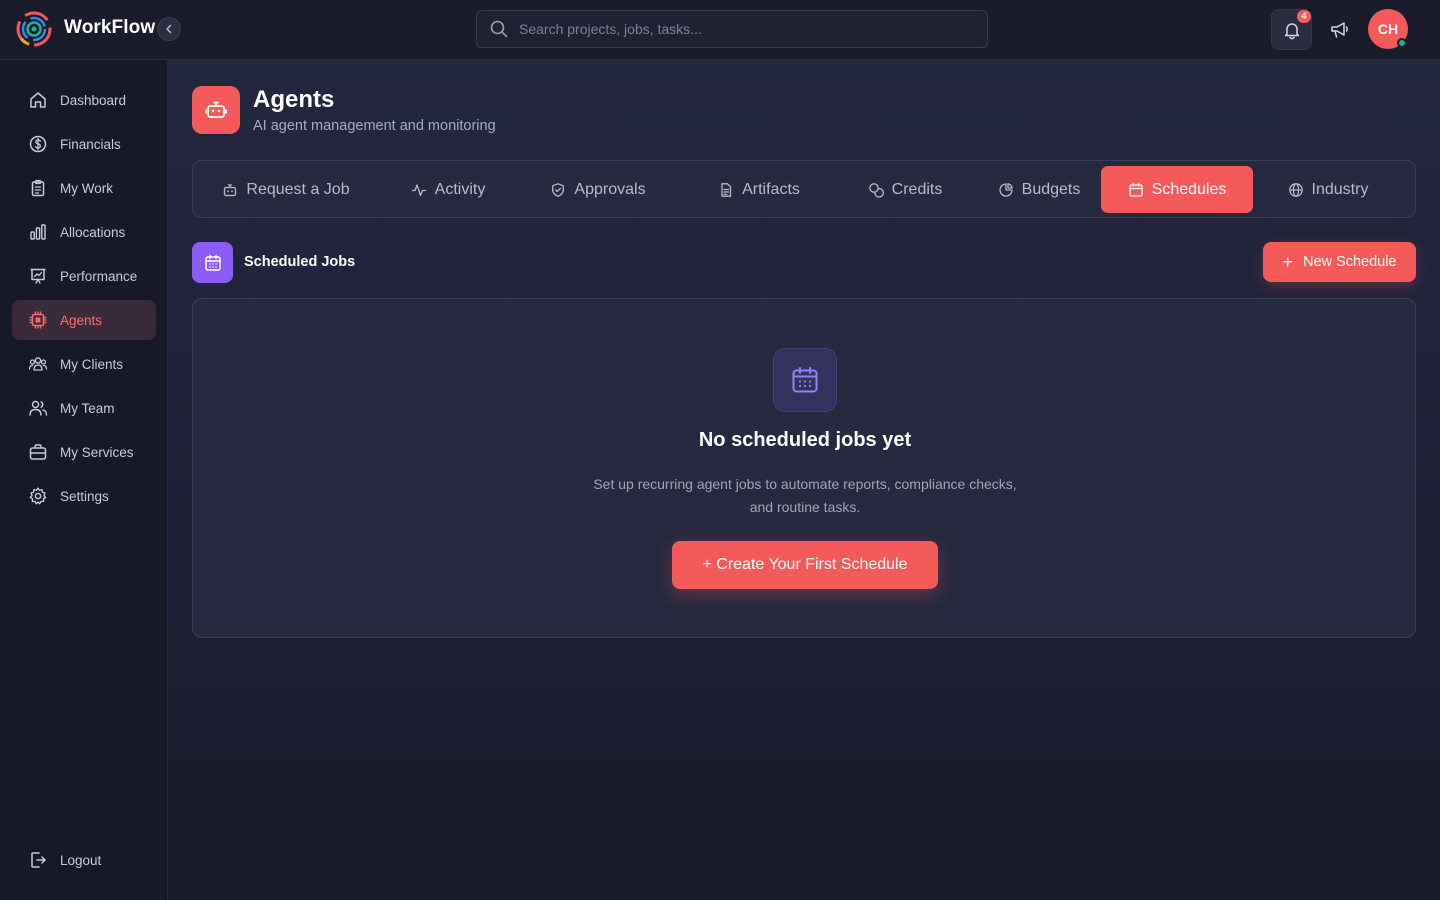  I want to click on page-title: Agents, so click(294, 99).